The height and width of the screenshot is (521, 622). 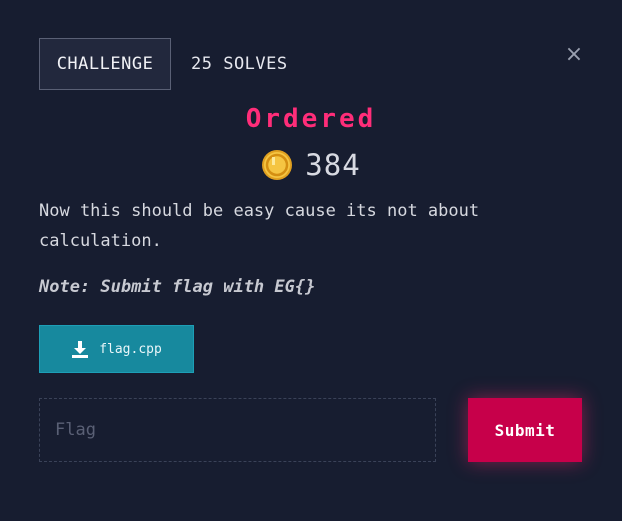 What do you see at coordinates (237, 430) in the screenshot?
I see `flag-input` at bounding box center [237, 430].